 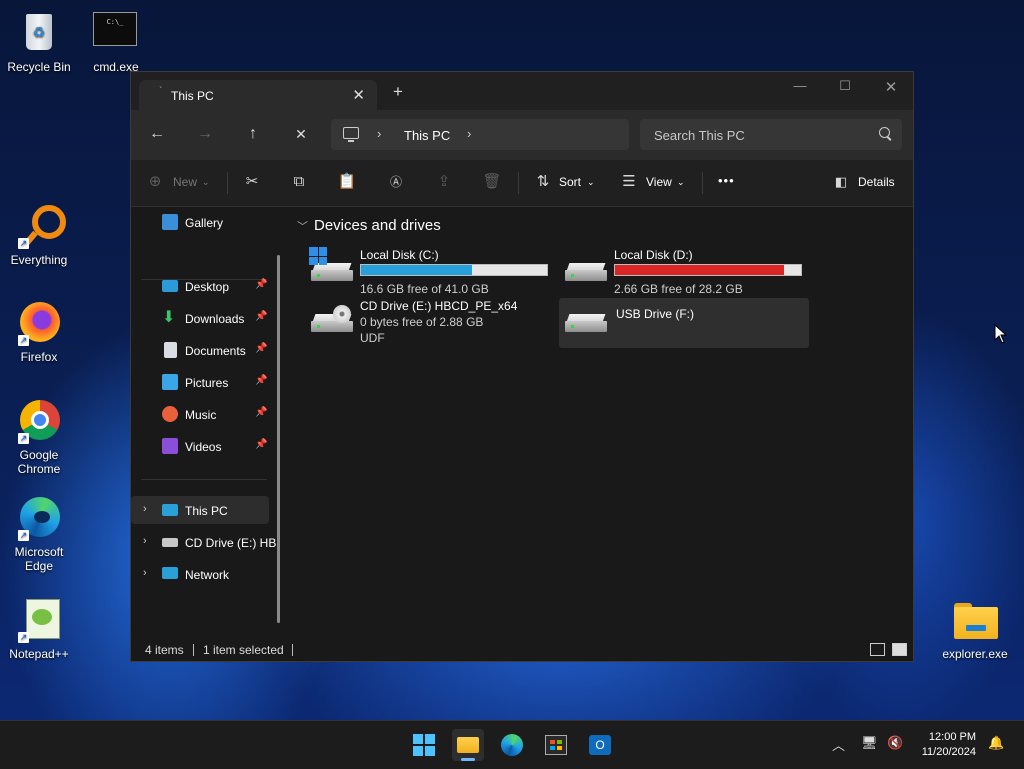 What do you see at coordinates (684, 323) in the screenshot?
I see `drive-usb-f: USB Drive (F:)` at bounding box center [684, 323].